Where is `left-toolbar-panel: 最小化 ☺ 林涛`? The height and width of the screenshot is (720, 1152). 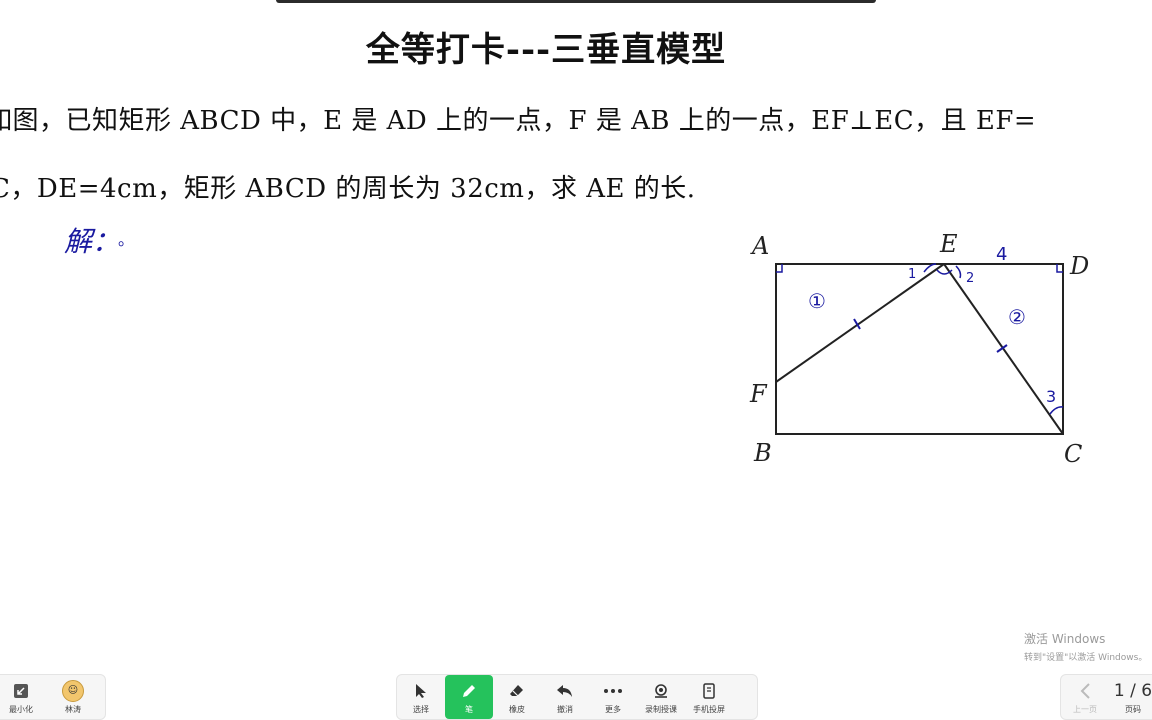 left-toolbar-panel: 最小化 ☺ 林涛 is located at coordinates (53, 697).